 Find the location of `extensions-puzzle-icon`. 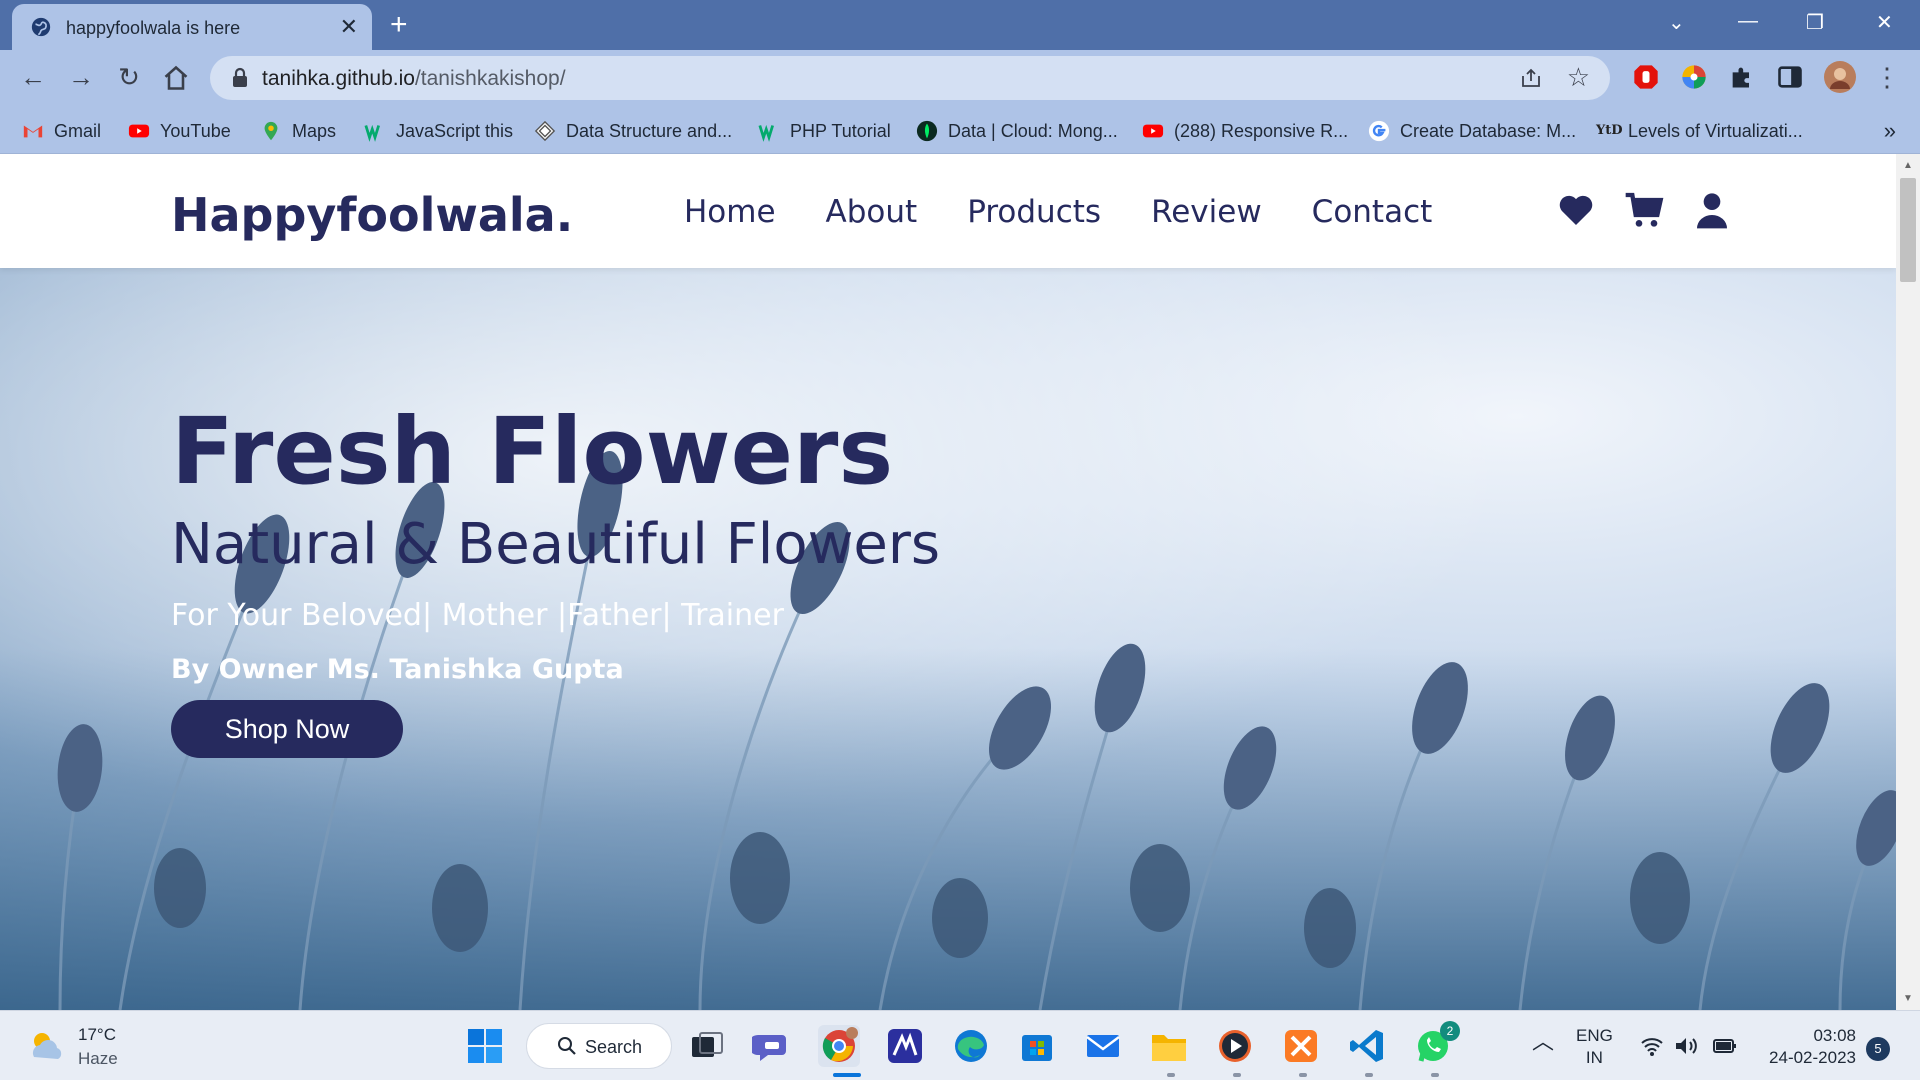

extensions-puzzle-icon is located at coordinates (1742, 77).